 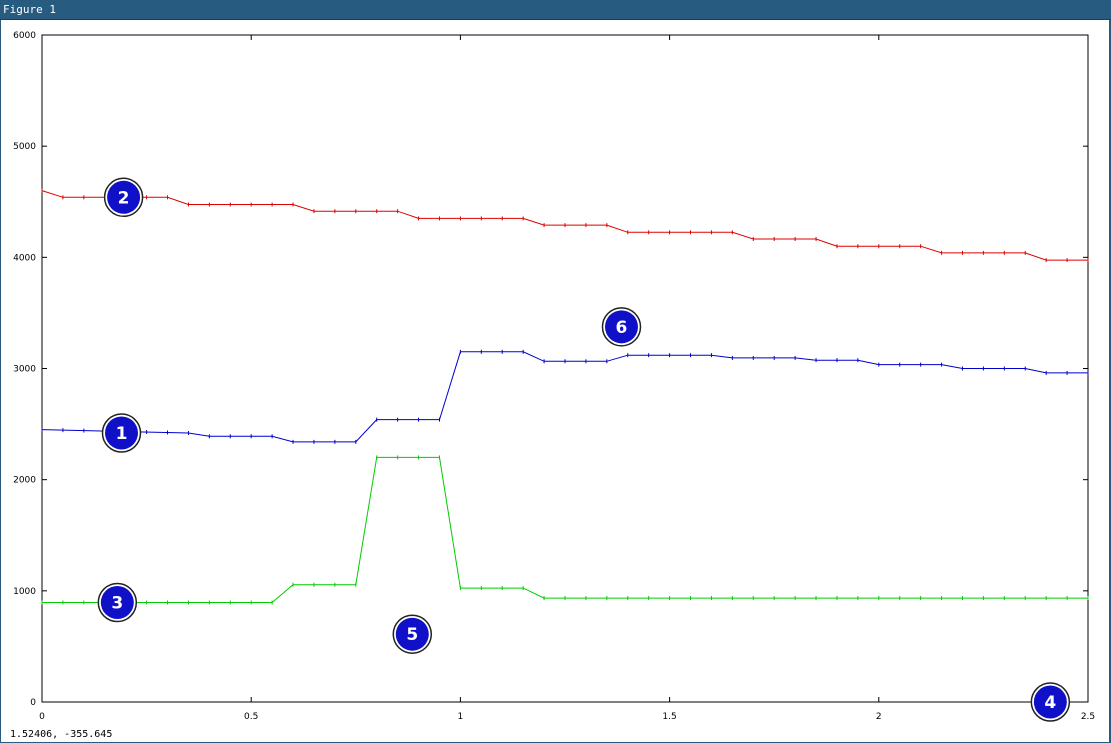 What do you see at coordinates (24, 258) in the screenshot?
I see `y-tick-label: 4000` at bounding box center [24, 258].